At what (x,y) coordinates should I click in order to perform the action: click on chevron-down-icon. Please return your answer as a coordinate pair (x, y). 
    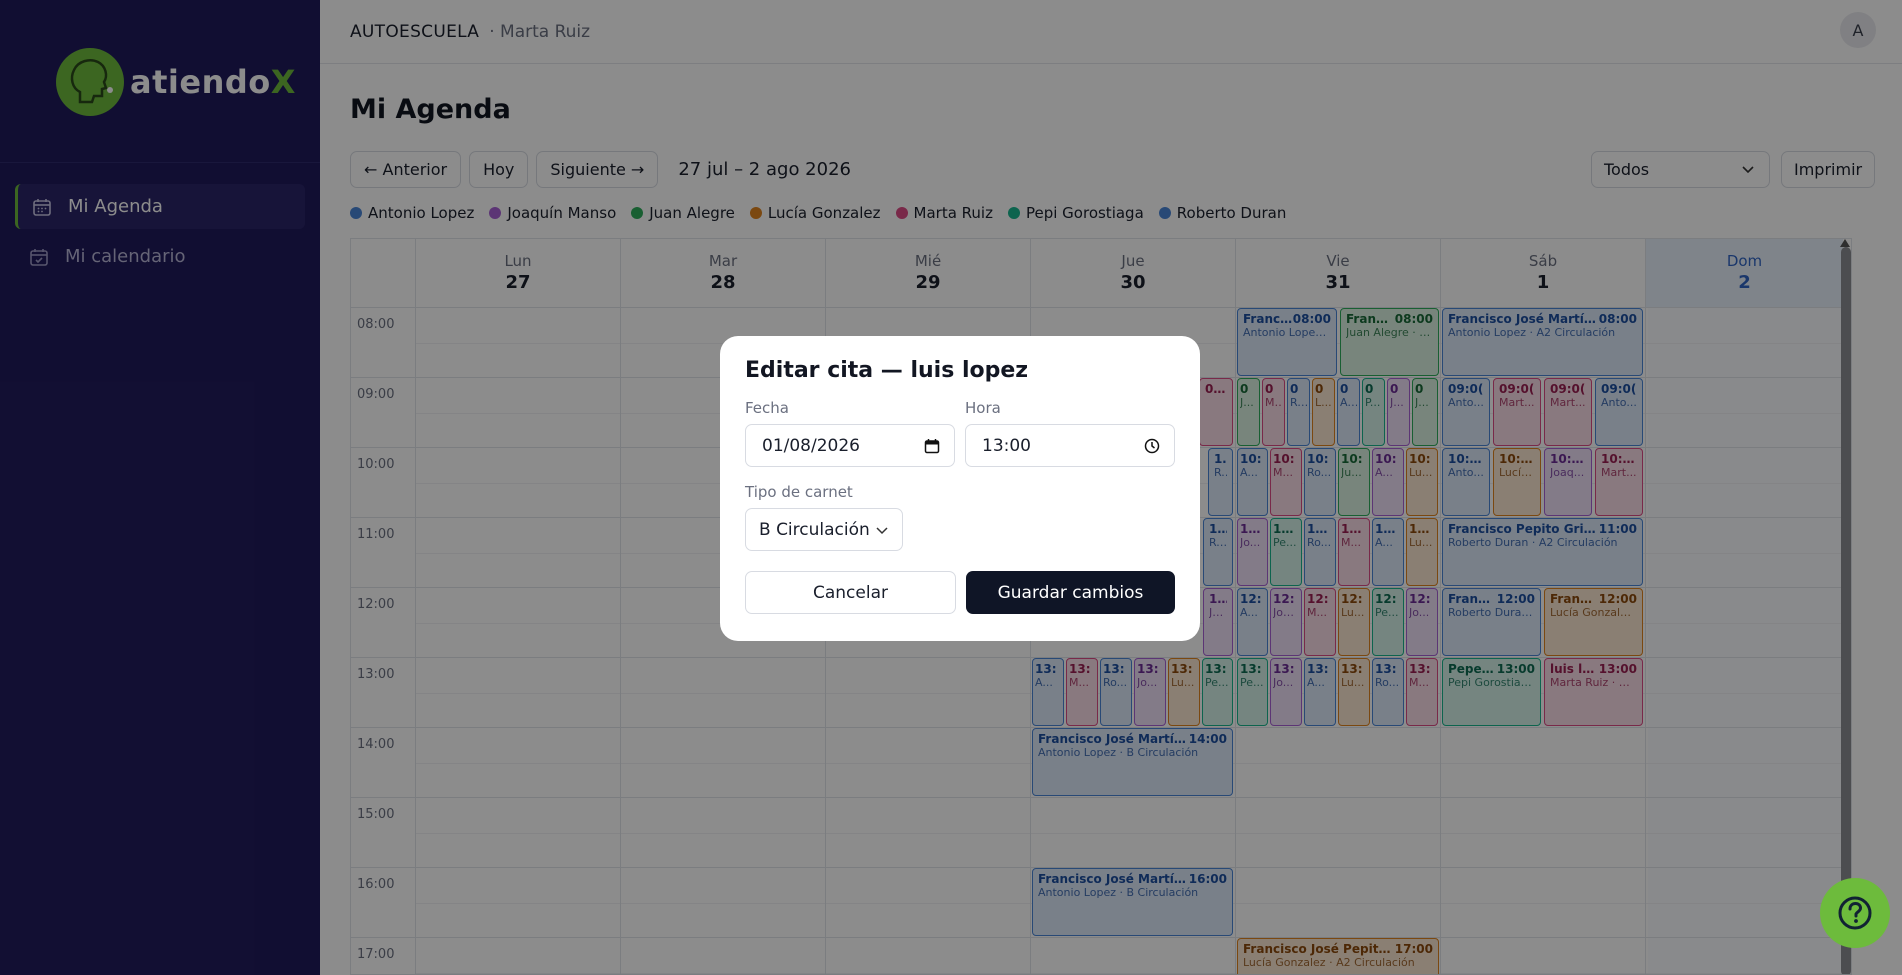
    Looking at the image, I should click on (882, 531).